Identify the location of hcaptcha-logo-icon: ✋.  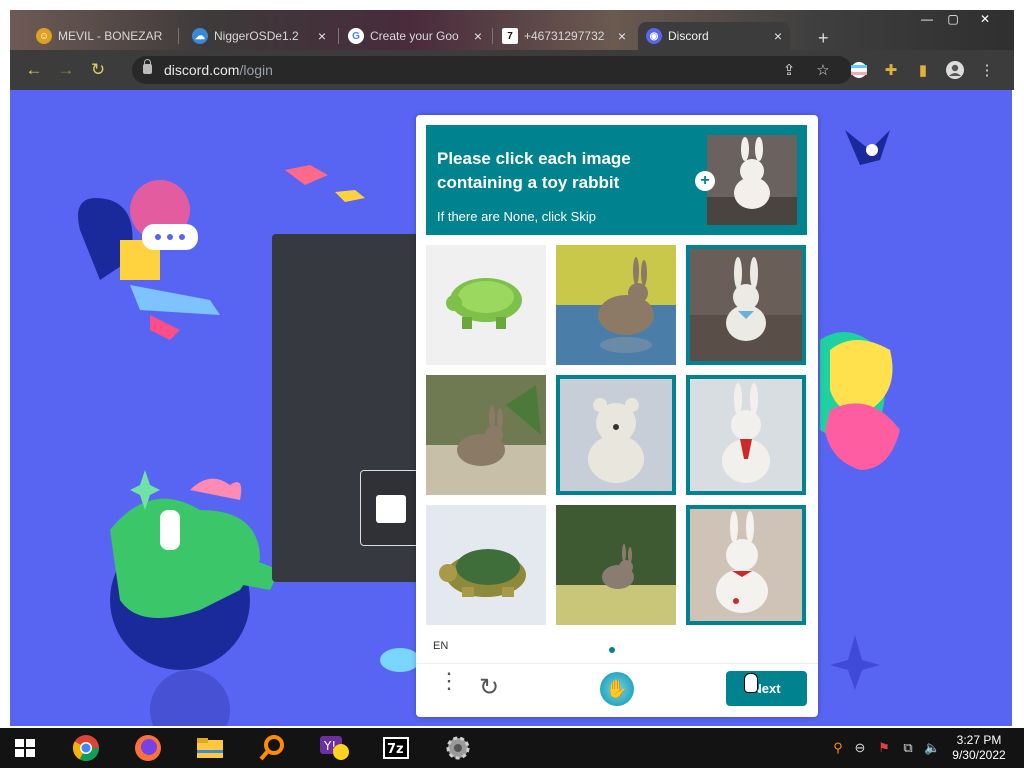
(617, 689).